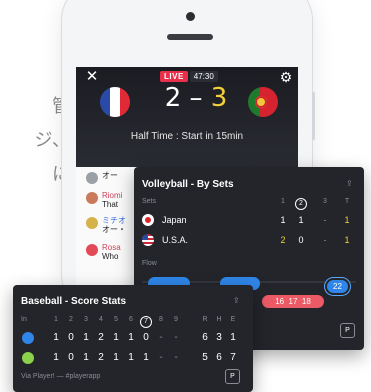 This screenshot has width=371, height=392. What do you see at coordinates (219, 337) in the screenshot?
I see `hits-total: 3` at bounding box center [219, 337].